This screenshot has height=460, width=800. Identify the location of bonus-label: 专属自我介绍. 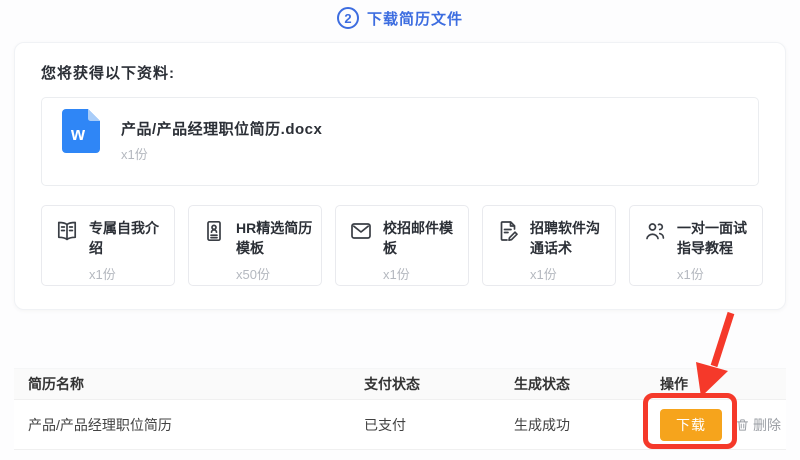
(124, 238).